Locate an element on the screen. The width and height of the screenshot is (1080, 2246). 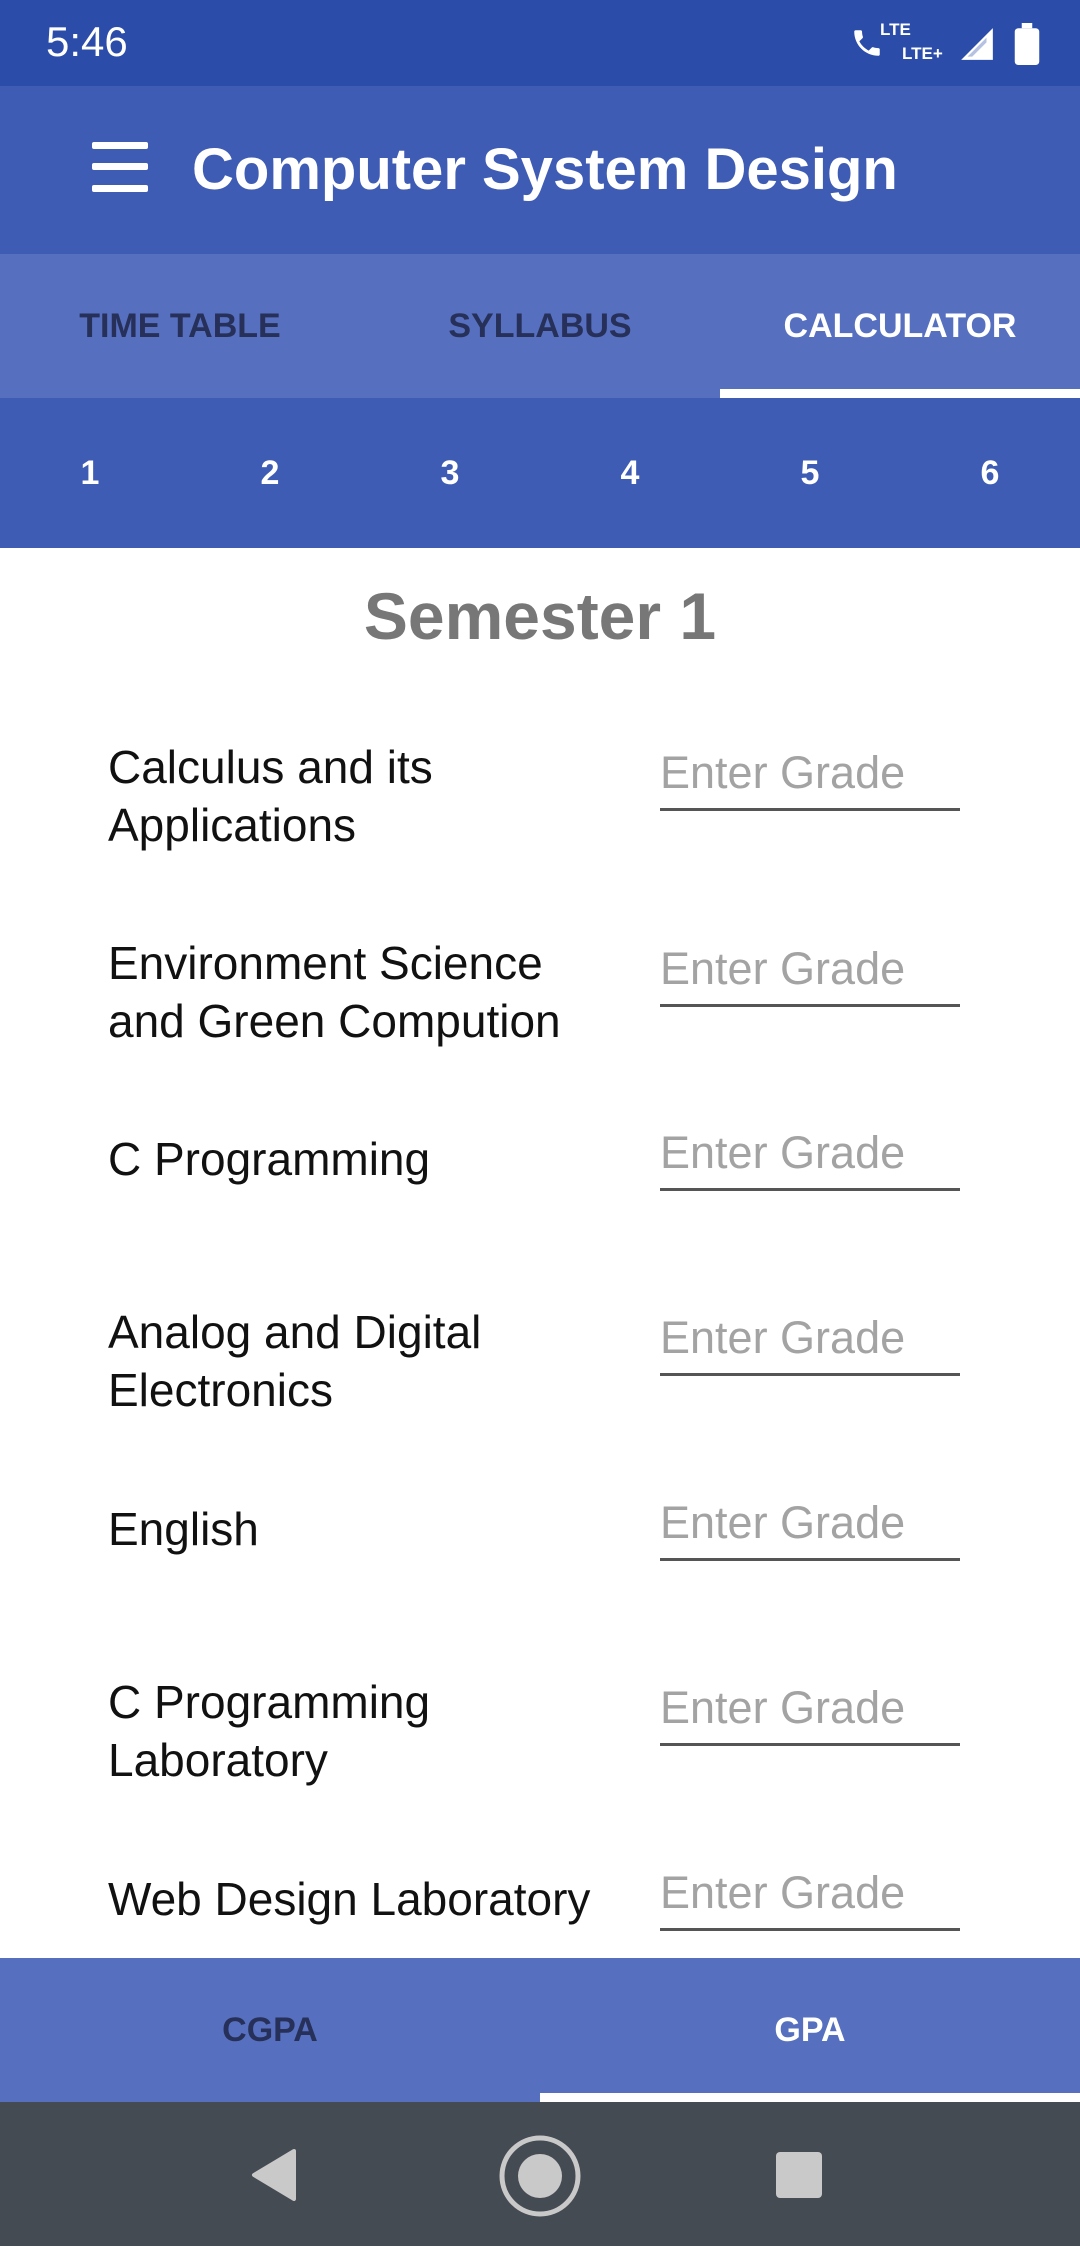
recent-apps-icon is located at coordinates (799, 2175).